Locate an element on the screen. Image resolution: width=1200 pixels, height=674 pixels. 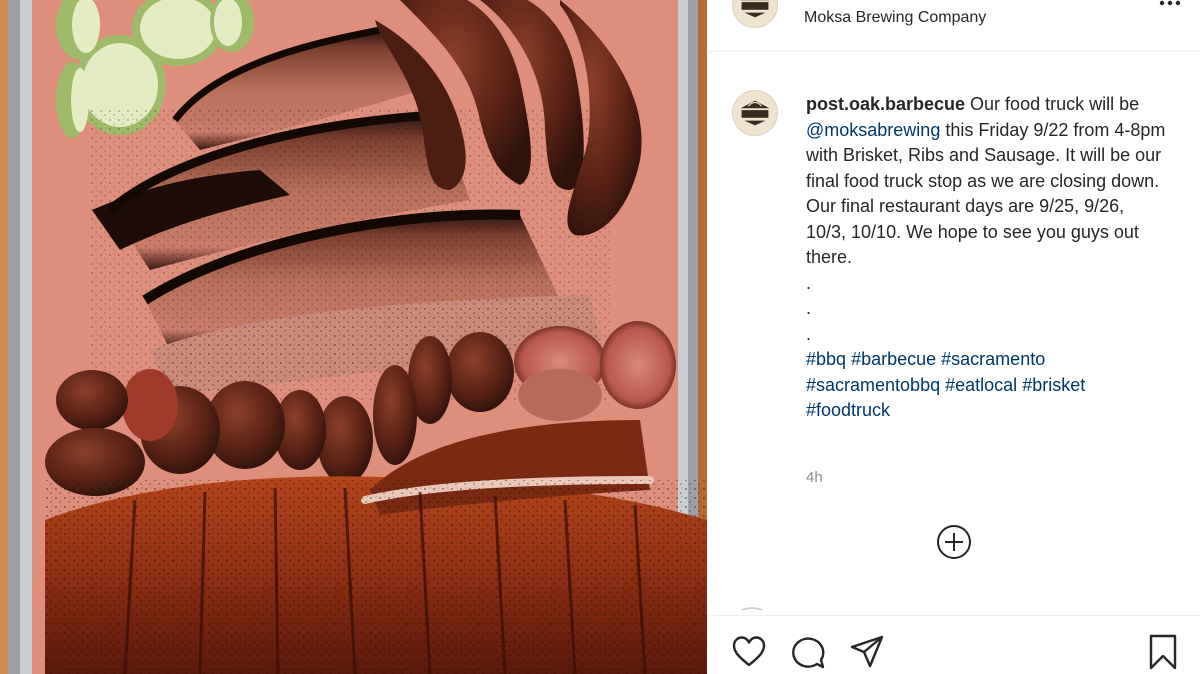
caption-username: post.oak.barbecue is located at coordinates (885, 104).